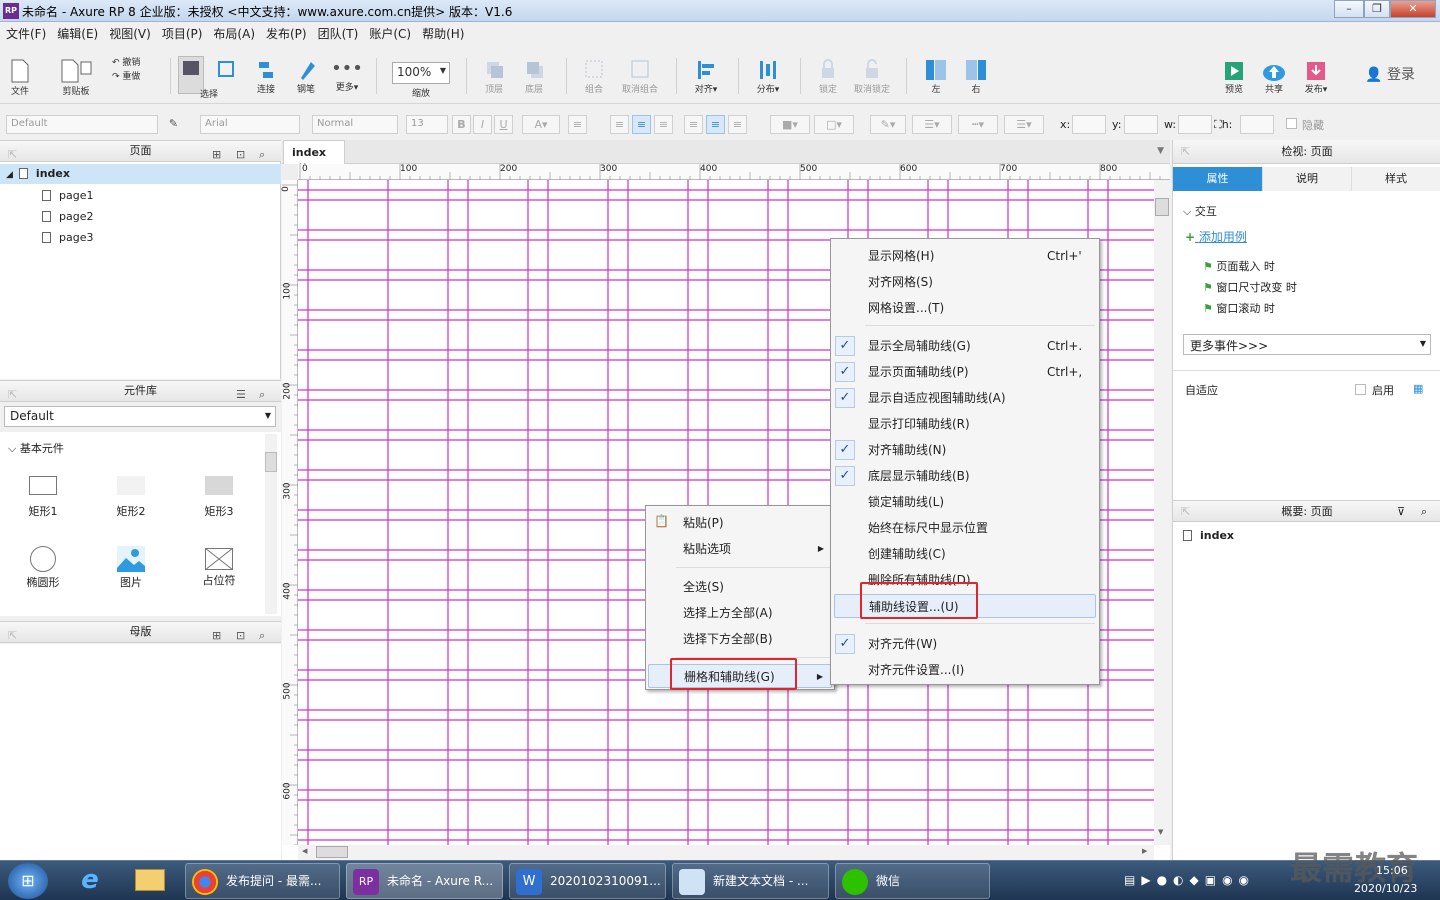  What do you see at coordinates (219, 567) in the screenshot?
I see `widget-placeholder: 占位符` at bounding box center [219, 567].